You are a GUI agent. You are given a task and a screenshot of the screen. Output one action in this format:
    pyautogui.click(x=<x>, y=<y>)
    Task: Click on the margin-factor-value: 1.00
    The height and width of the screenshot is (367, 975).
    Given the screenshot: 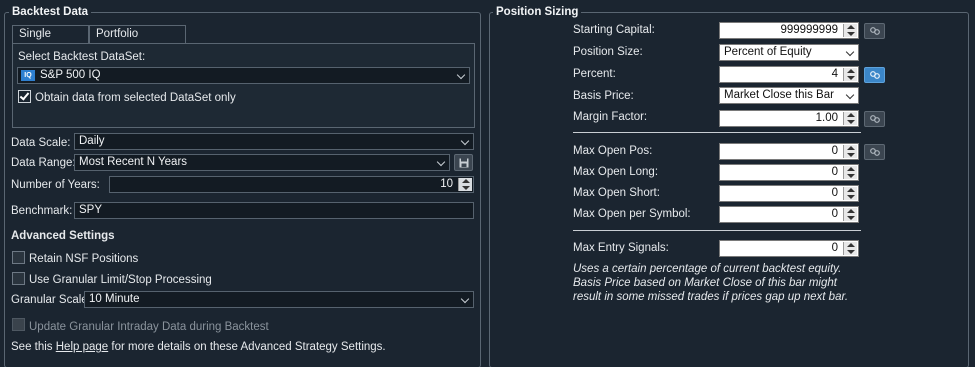 What is the action you would take?
    pyautogui.click(x=826, y=118)
    